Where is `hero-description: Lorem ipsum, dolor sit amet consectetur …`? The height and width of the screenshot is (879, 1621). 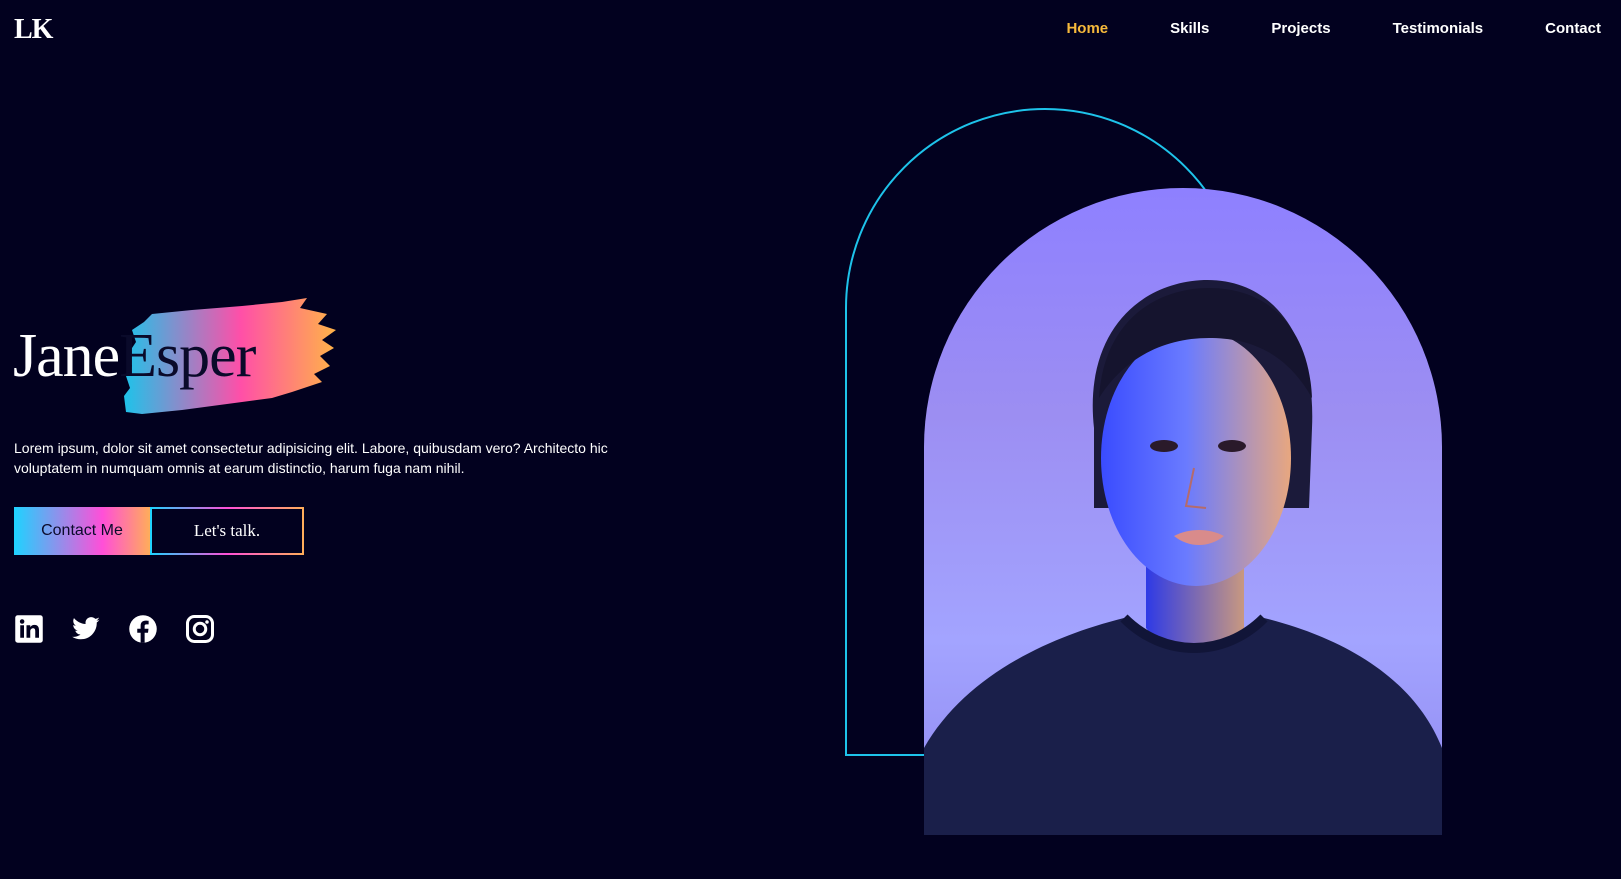
hero-description: Lorem ipsum, dolor sit amet consectetur … is located at coordinates (311, 458).